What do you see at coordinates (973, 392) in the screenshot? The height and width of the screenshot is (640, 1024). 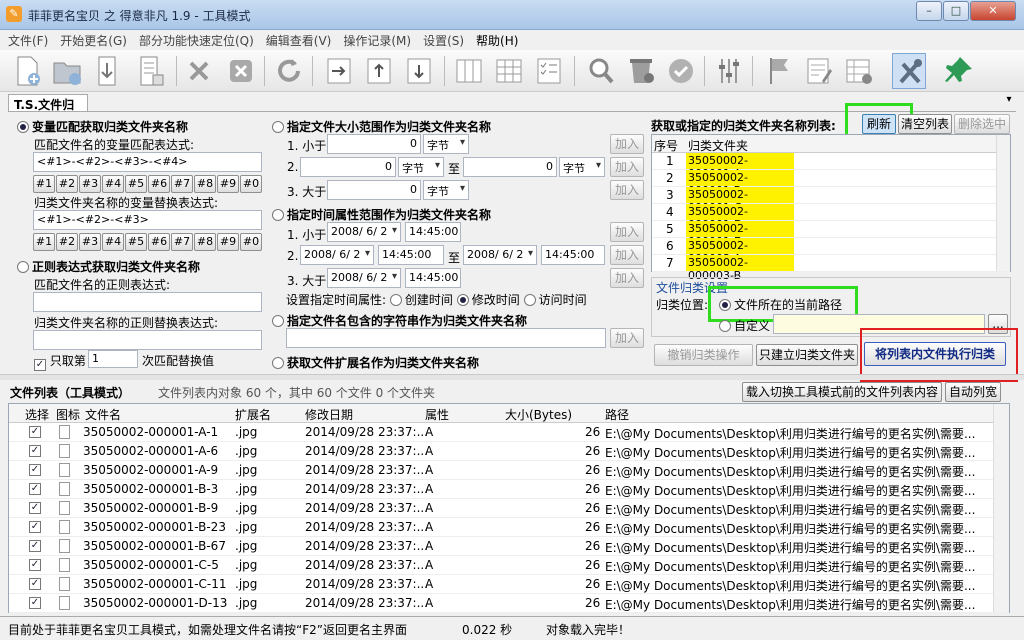 I see `auto-column-width-button: 自动列宽` at bounding box center [973, 392].